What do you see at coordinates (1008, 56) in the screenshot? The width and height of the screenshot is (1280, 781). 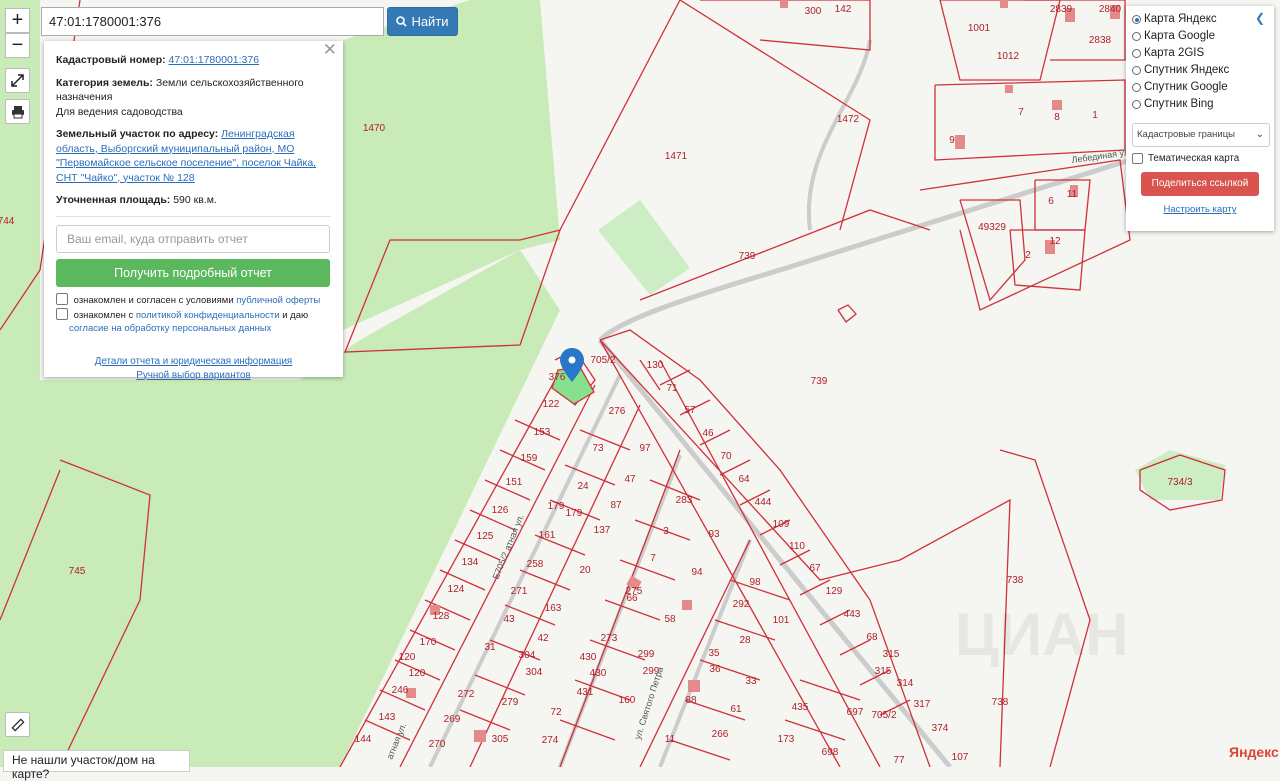 I see `parcel-label: 1012` at bounding box center [1008, 56].